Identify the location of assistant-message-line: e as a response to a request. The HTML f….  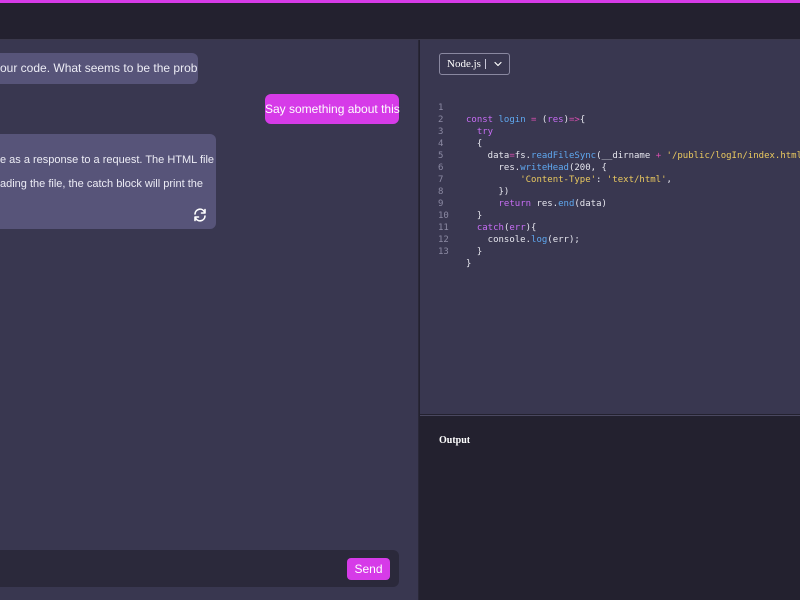
(107, 160).